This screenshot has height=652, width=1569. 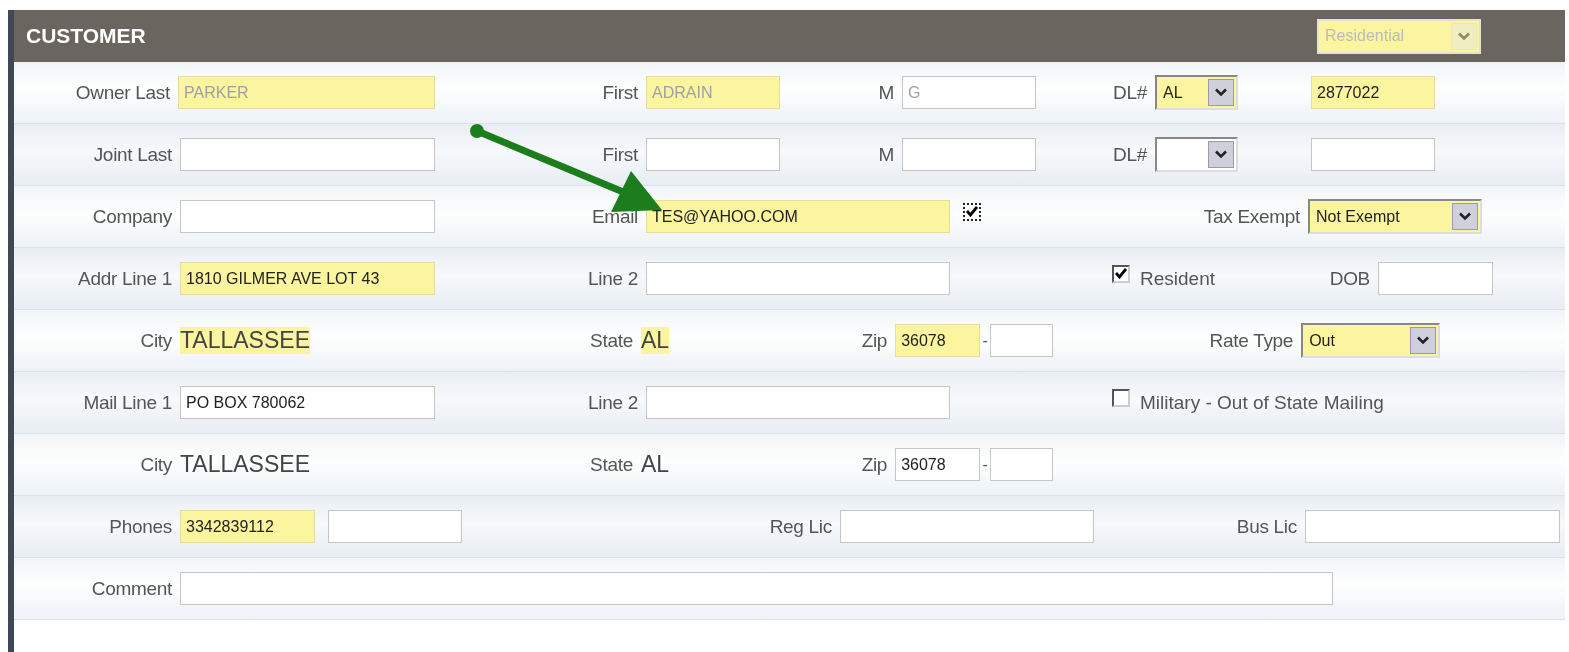 What do you see at coordinates (307, 278) in the screenshot?
I see `input-field: 1810 GILMER AVE LOT 43` at bounding box center [307, 278].